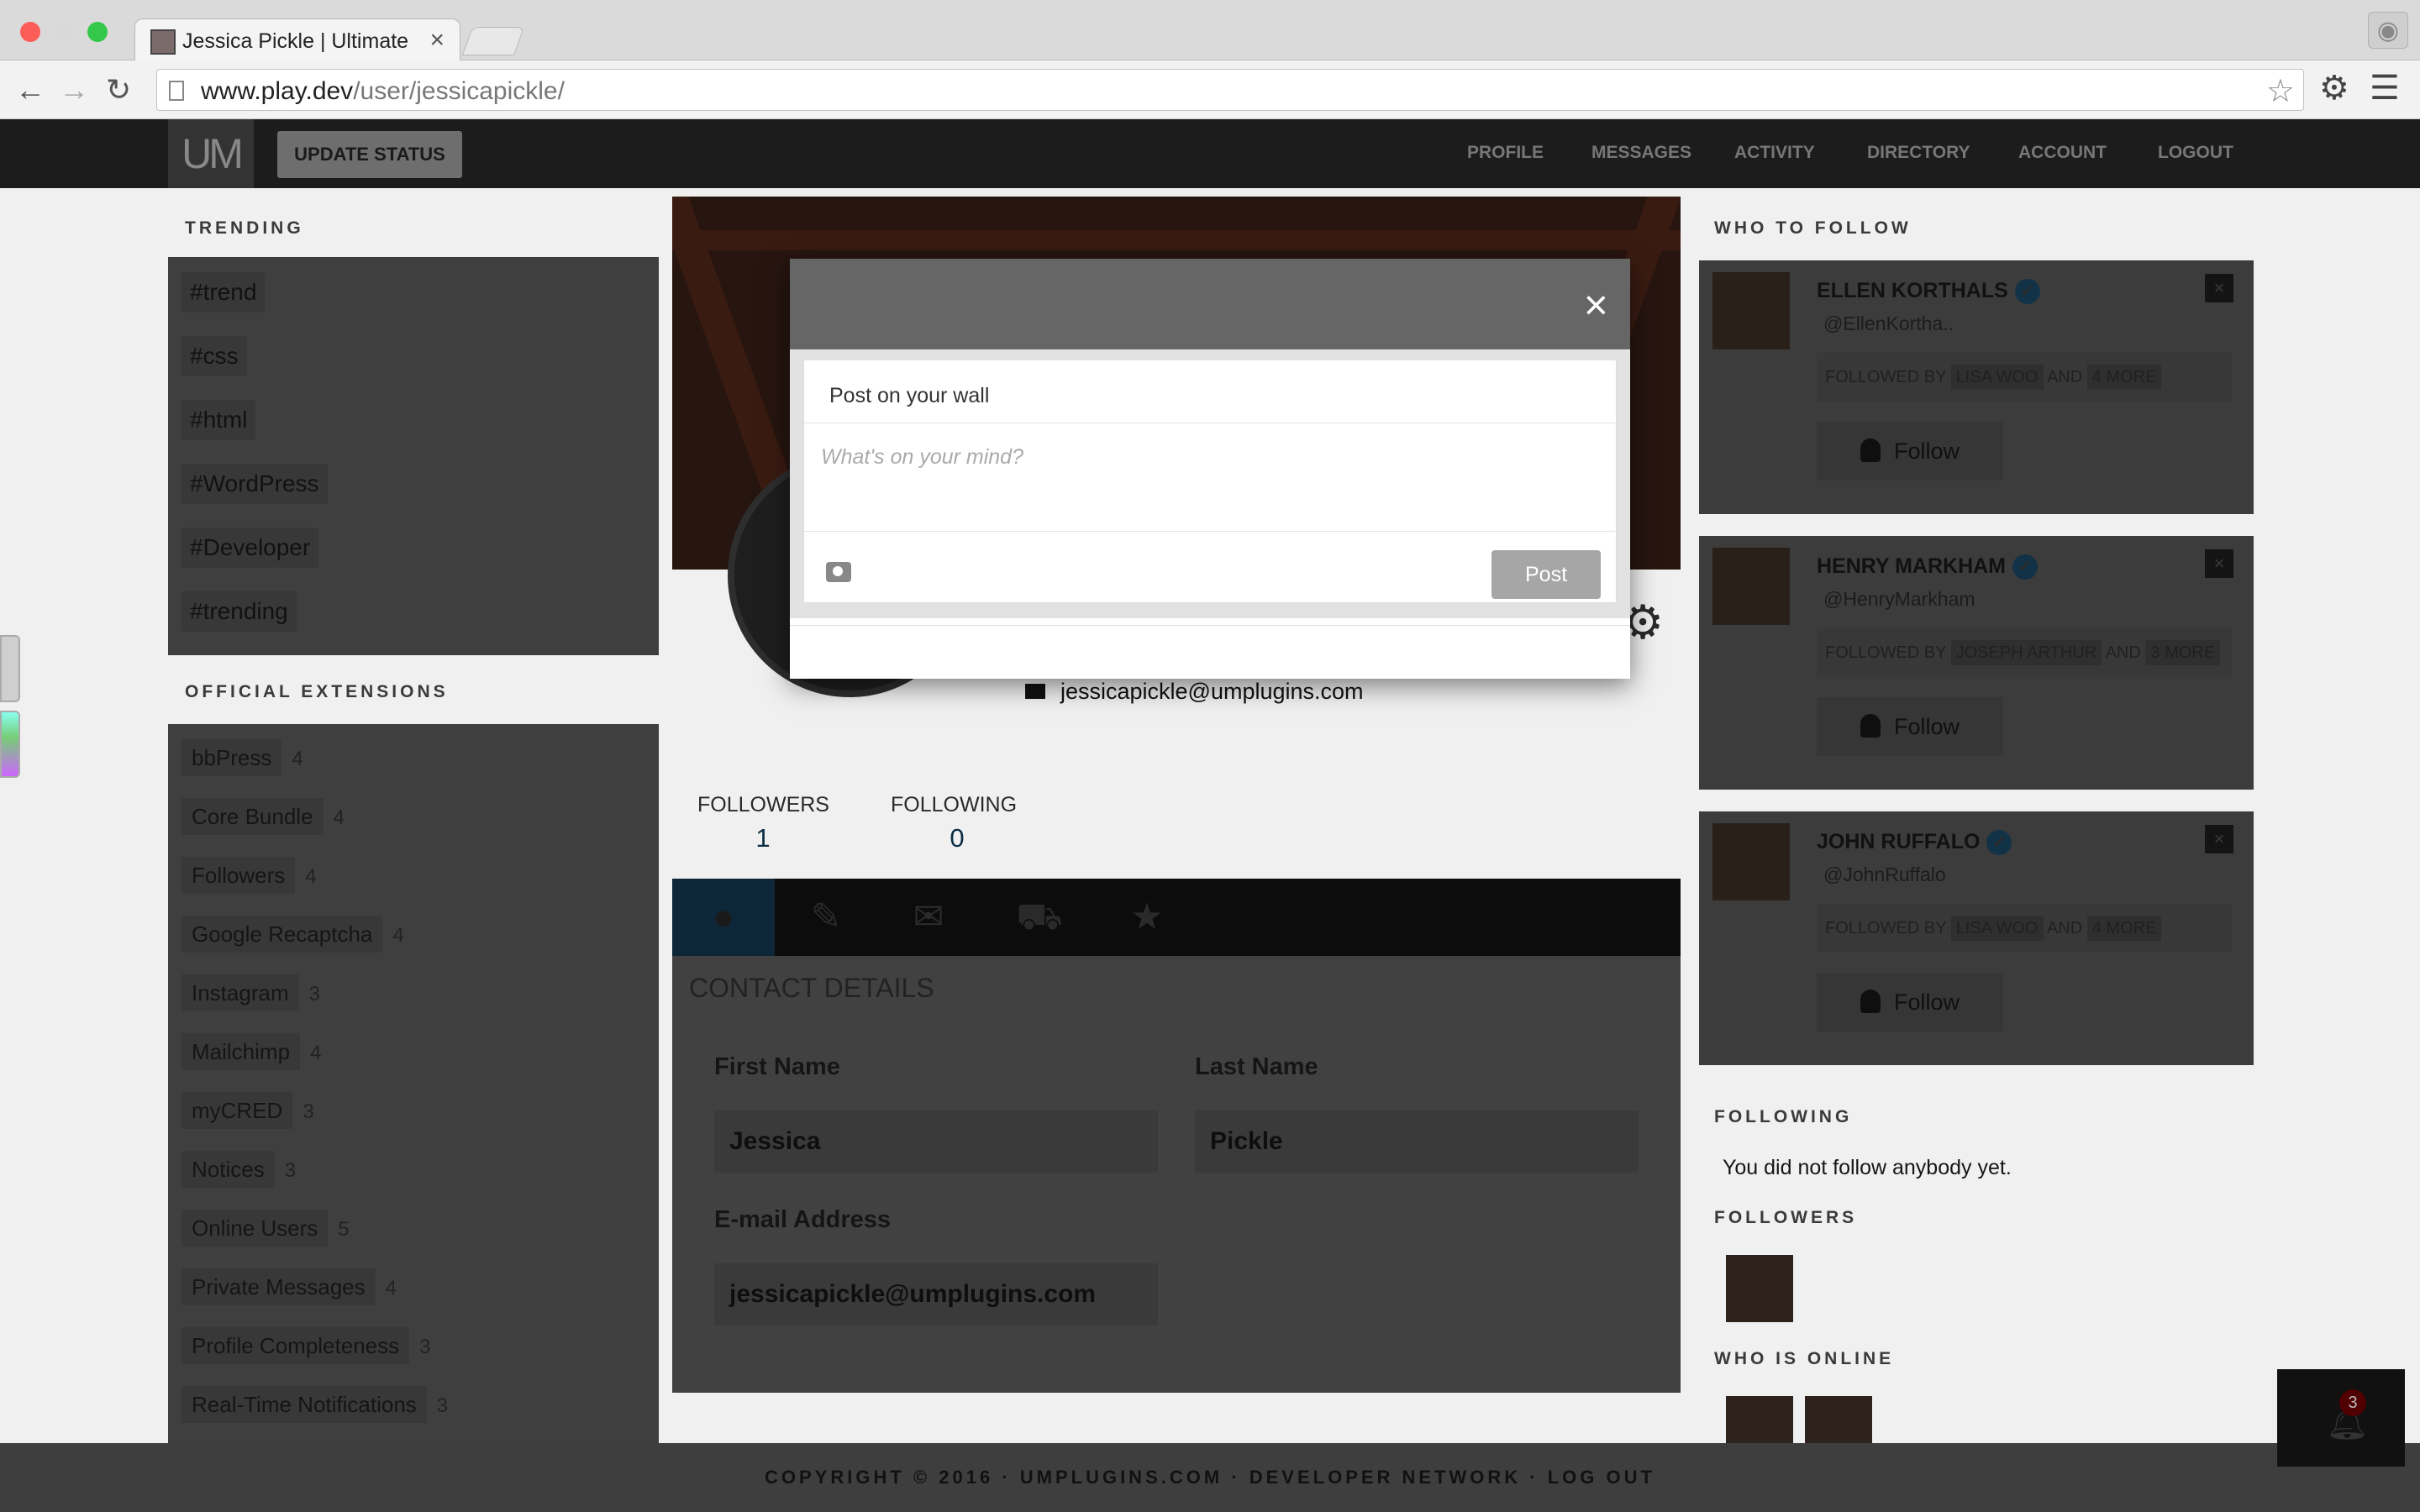  What do you see at coordinates (176, 91) in the screenshot?
I see `page-icon` at bounding box center [176, 91].